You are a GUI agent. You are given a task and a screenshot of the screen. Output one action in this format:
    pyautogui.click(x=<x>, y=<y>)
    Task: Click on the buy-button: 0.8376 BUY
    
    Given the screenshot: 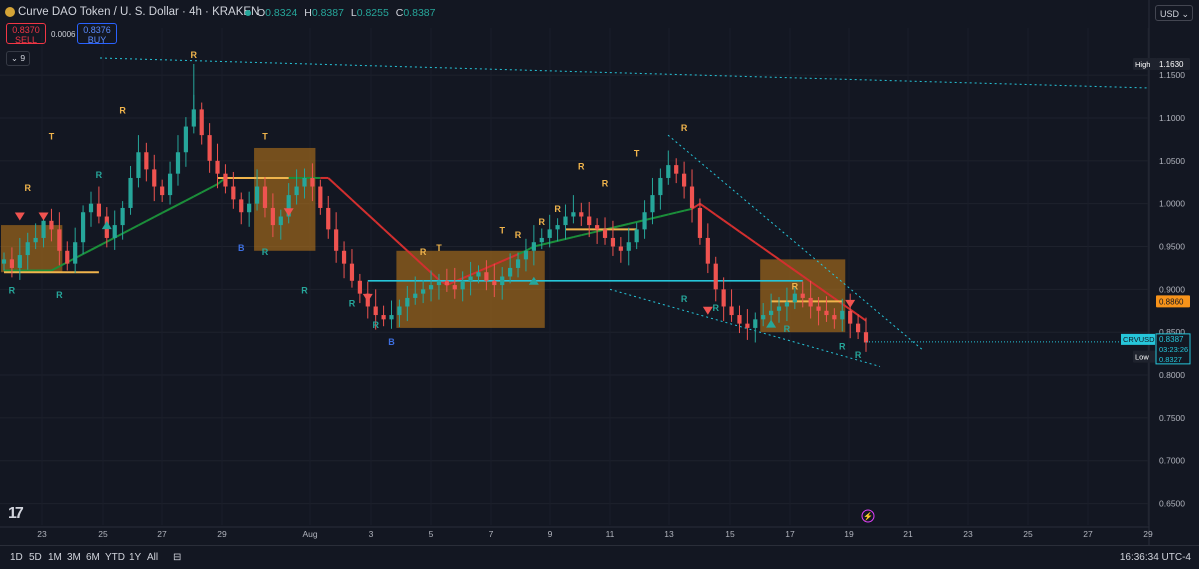 What is the action you would take?
    pyautogui.click(x=97, y=34)
    